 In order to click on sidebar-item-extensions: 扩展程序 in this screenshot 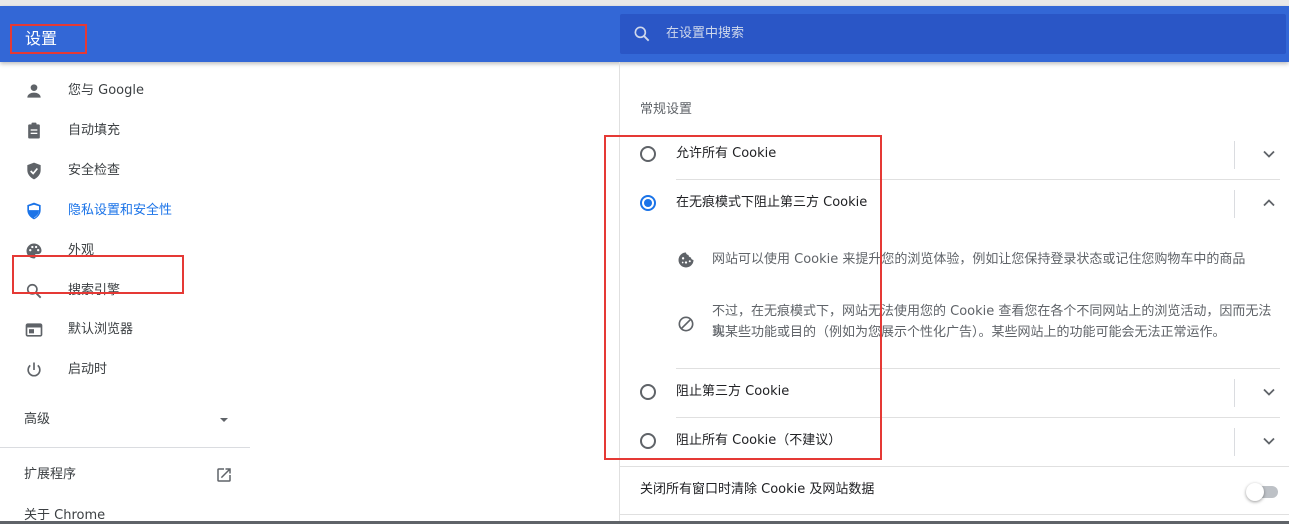, I will do `click(126, 475)`.